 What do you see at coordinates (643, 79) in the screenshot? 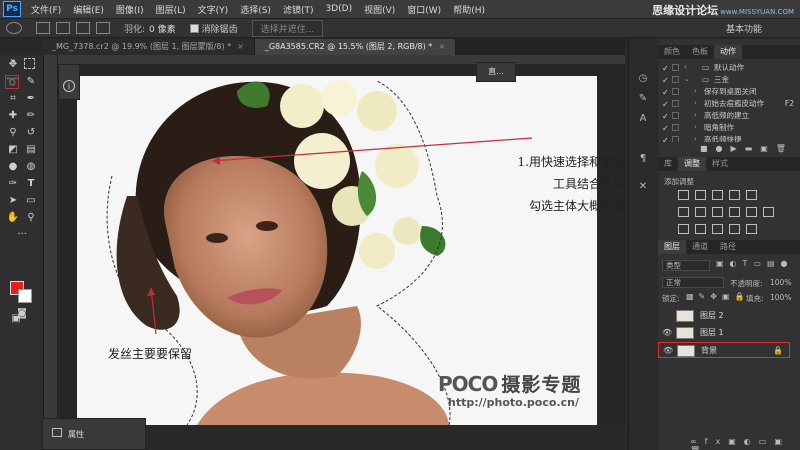
I see `history-icon: ◷` at bounding box center [643, 79].